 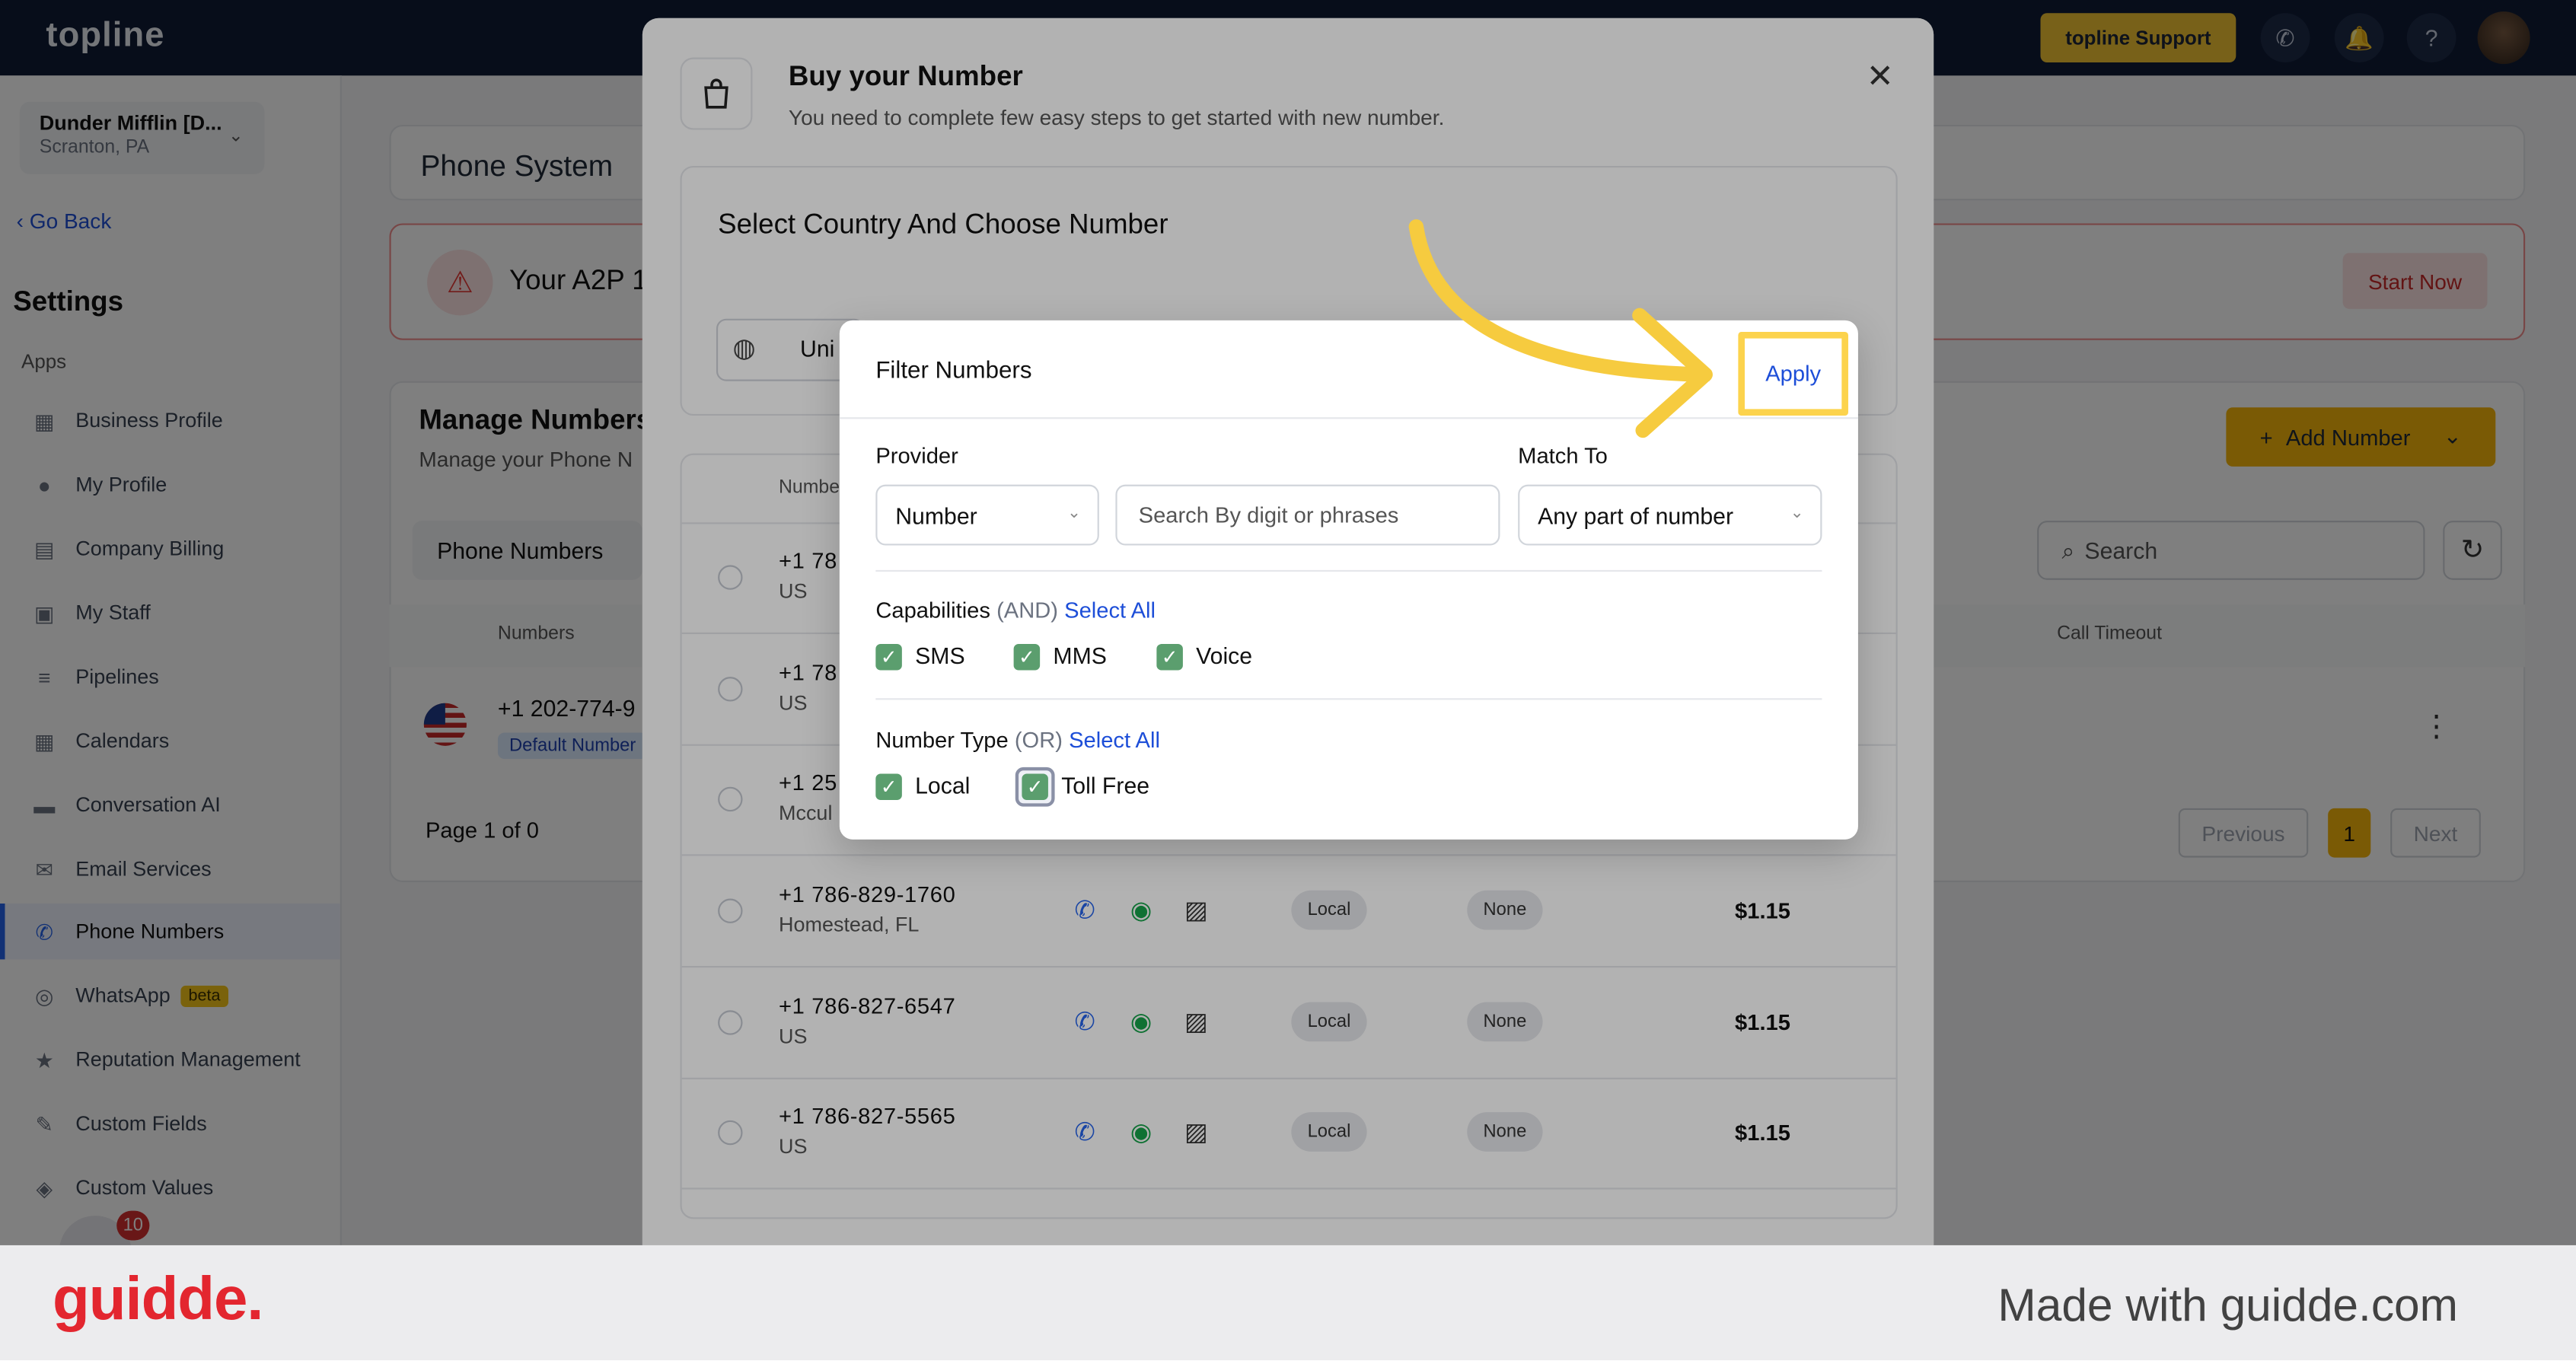 I want to click on match-to-label: Match To, so click(x=1563, y=456).